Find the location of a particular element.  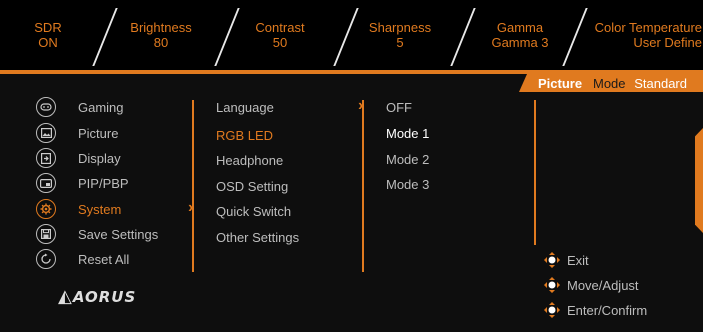

picture-mode-suffix: Mode is located at coordinates (609, 83).